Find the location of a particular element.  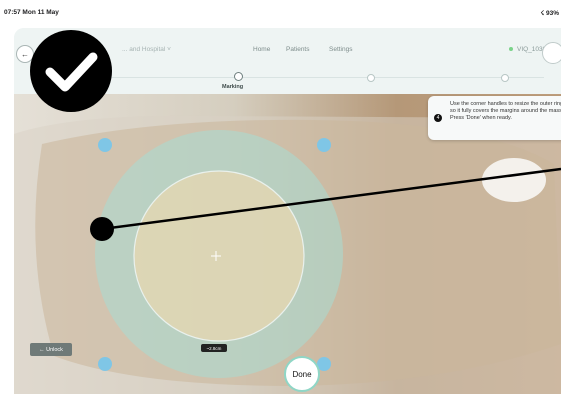

step-label-marking: Marking is located at coordinates (233, 87).